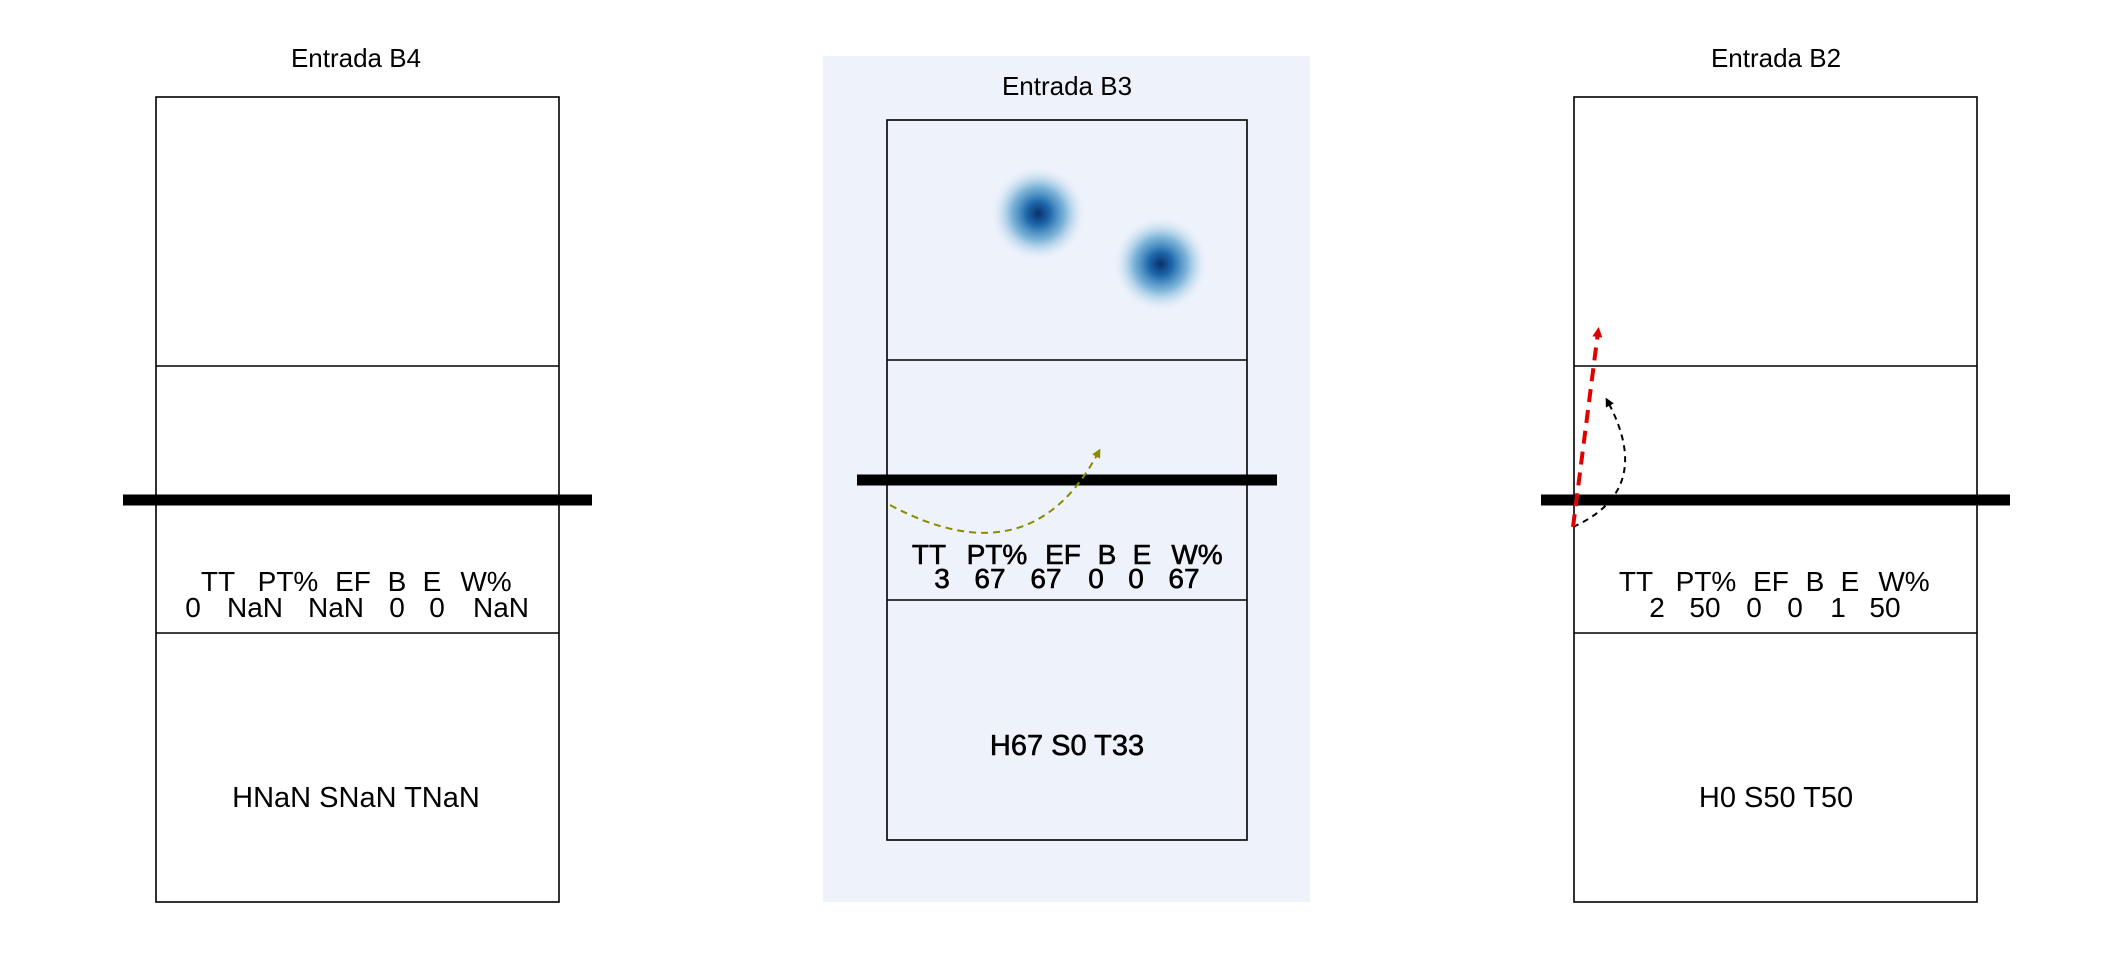 This screenshot has height=960, width=2112. I want to click on stat-value-tt: 3, so click(942, 578).